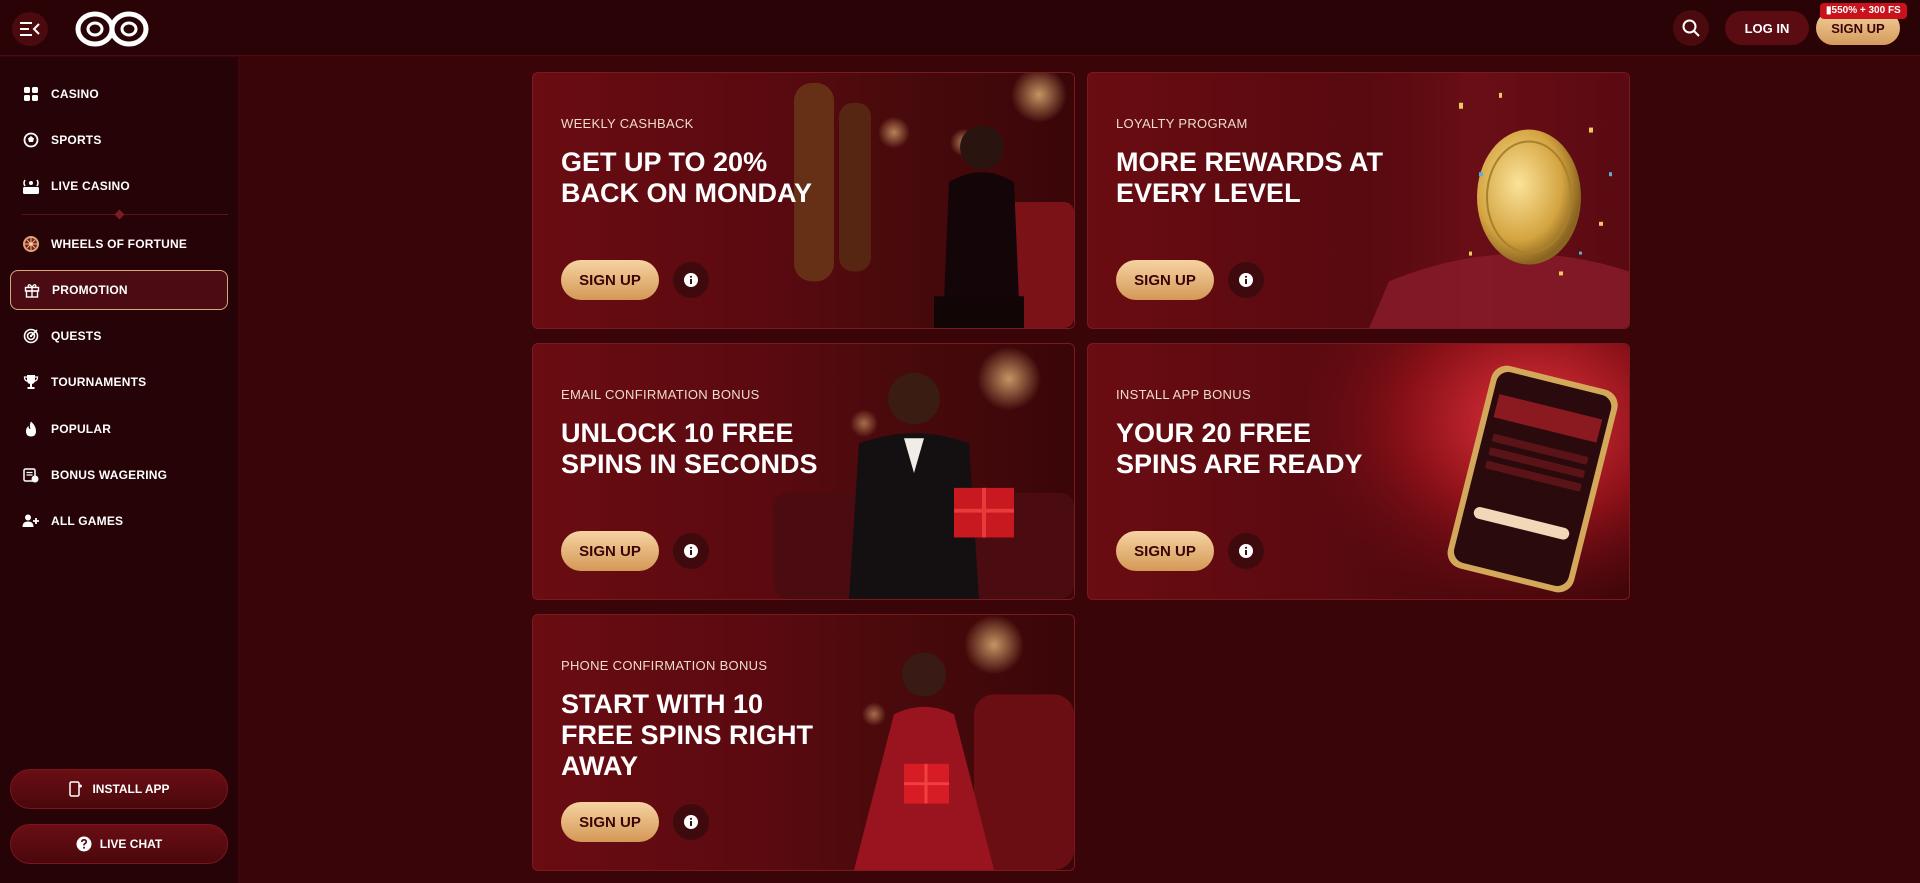  I want to click on sidebar-item-all-games: ALL GAMES, so click(119, 521).